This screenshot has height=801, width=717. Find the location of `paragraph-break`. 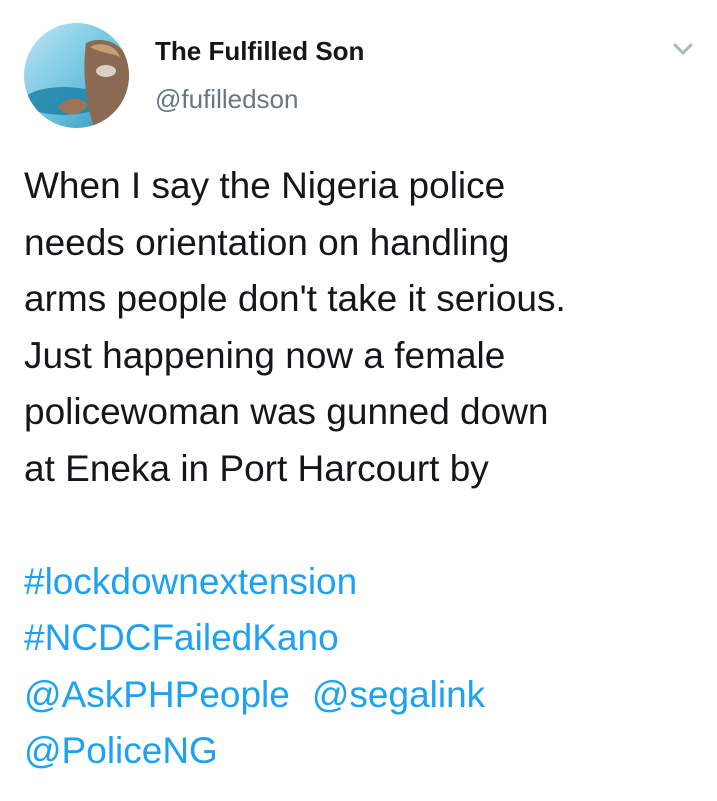

paragraph-break is located at coordinates (364, 525).